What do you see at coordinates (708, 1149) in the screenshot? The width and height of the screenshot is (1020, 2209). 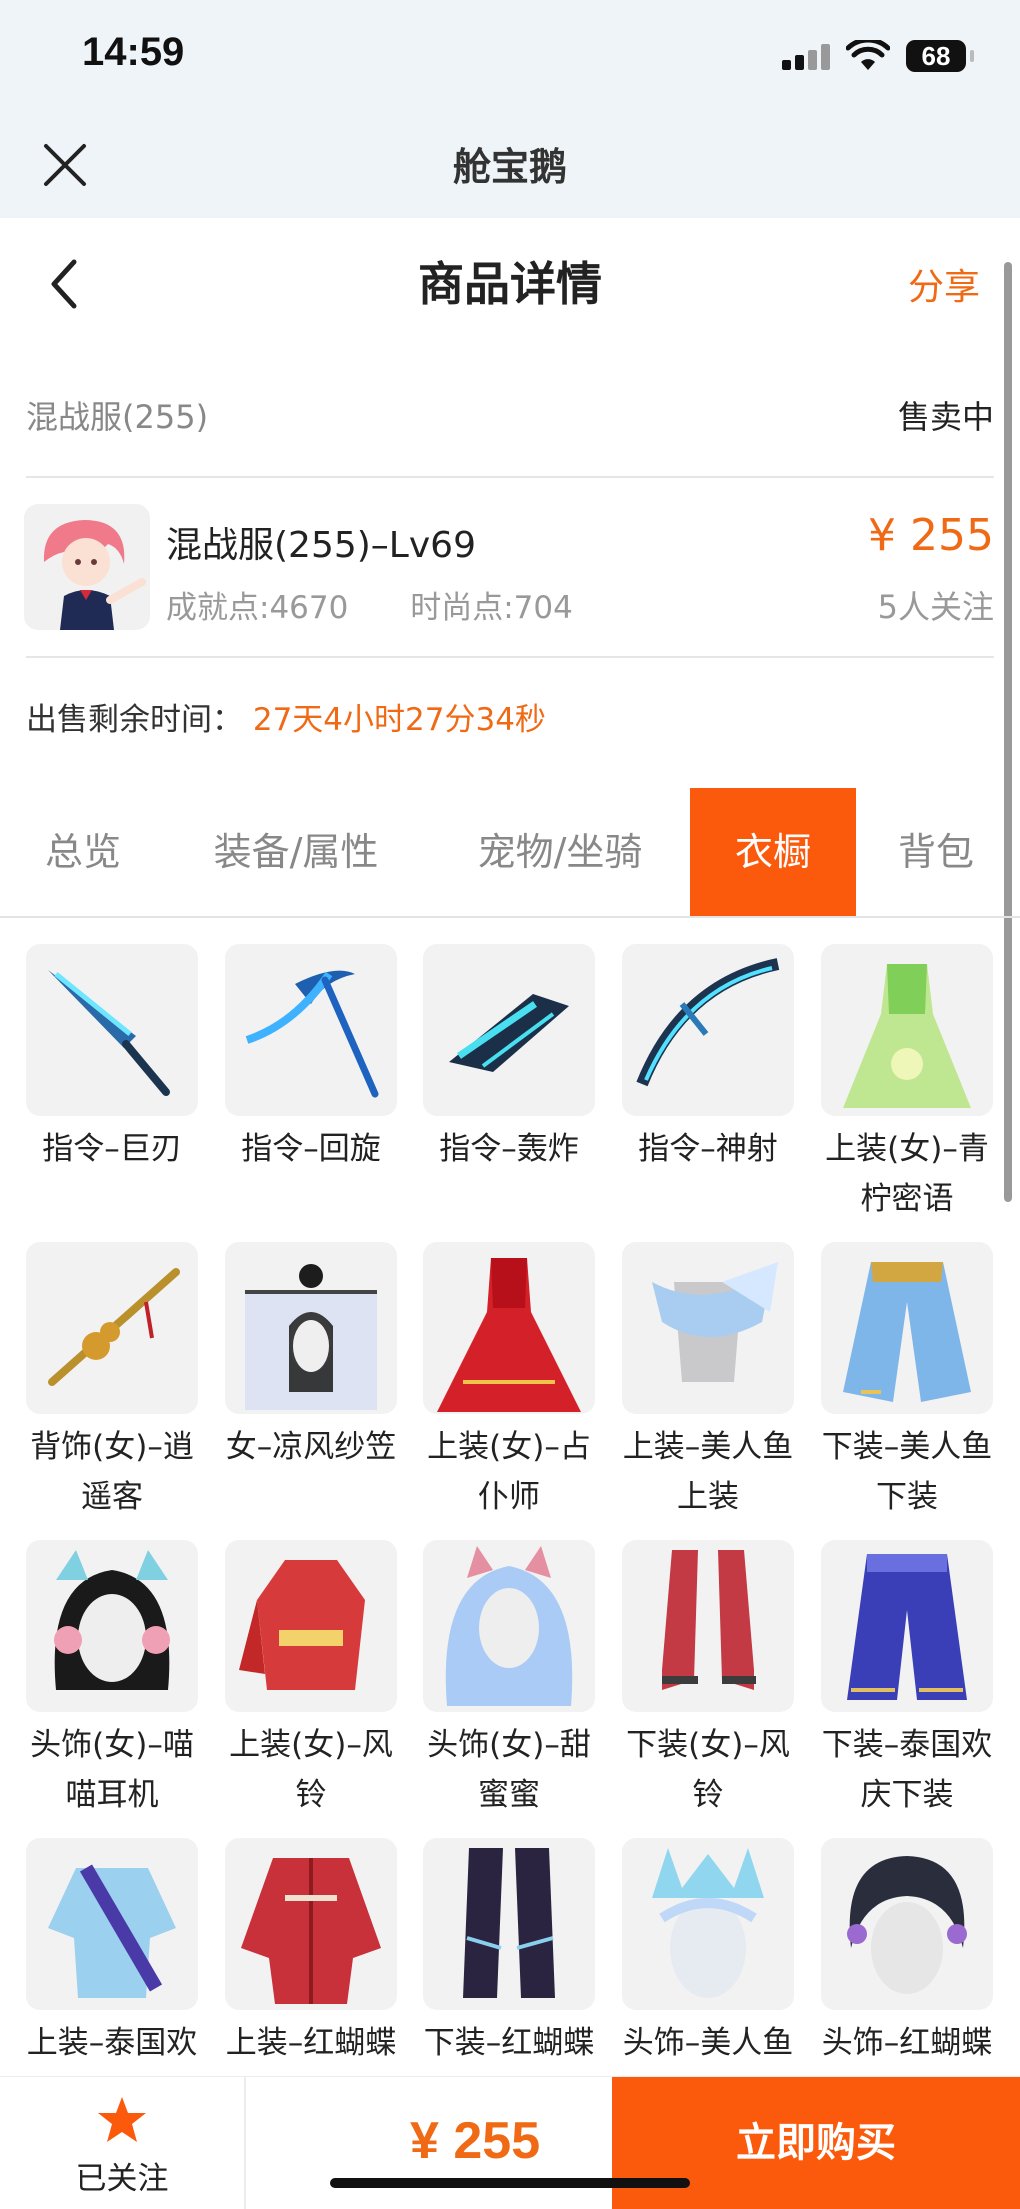 I see `item-label: 指令–神射` at bounding box center [708, 1149].